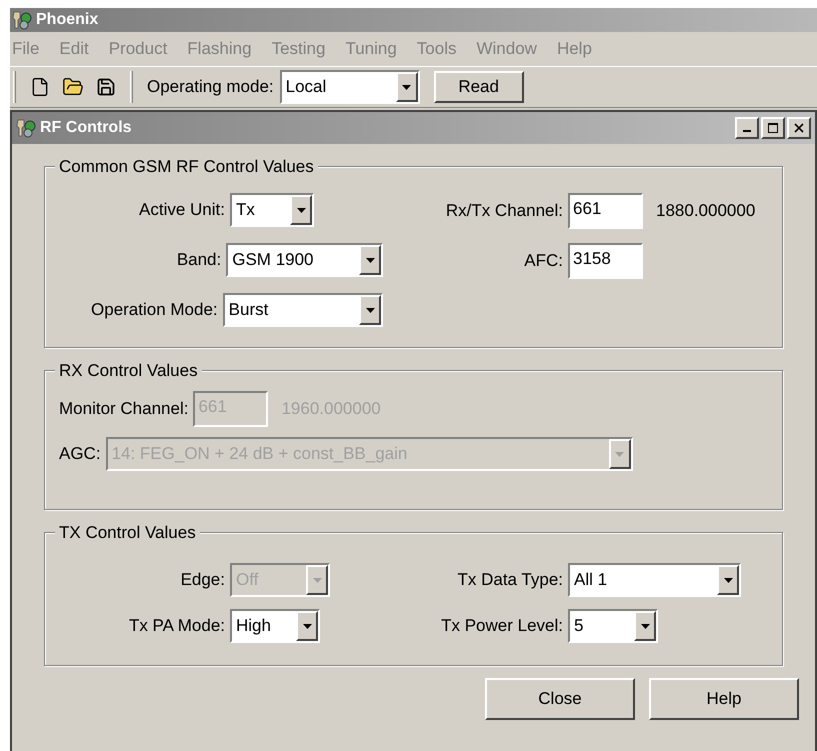 The width and height of the screenshot is (817, 751). I want to click on dropdown-field: 5, so click(613, 626).